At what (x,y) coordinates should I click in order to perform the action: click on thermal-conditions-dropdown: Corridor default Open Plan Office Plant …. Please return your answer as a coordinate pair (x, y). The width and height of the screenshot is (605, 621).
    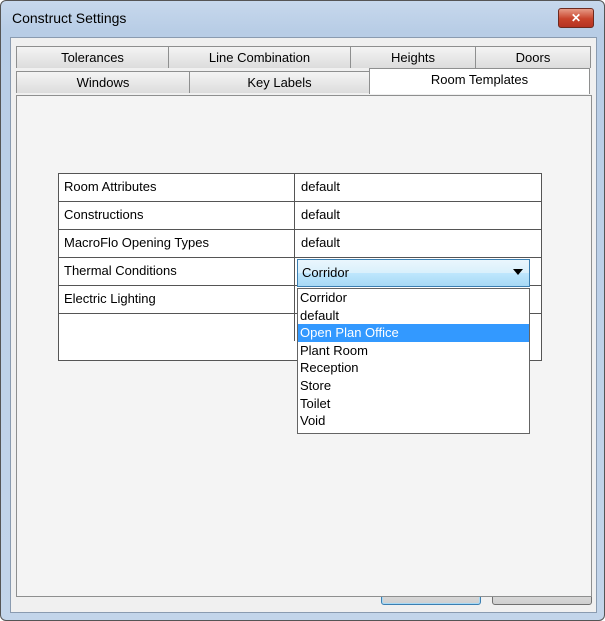
    Looking at the image, I should click on (413, 361).